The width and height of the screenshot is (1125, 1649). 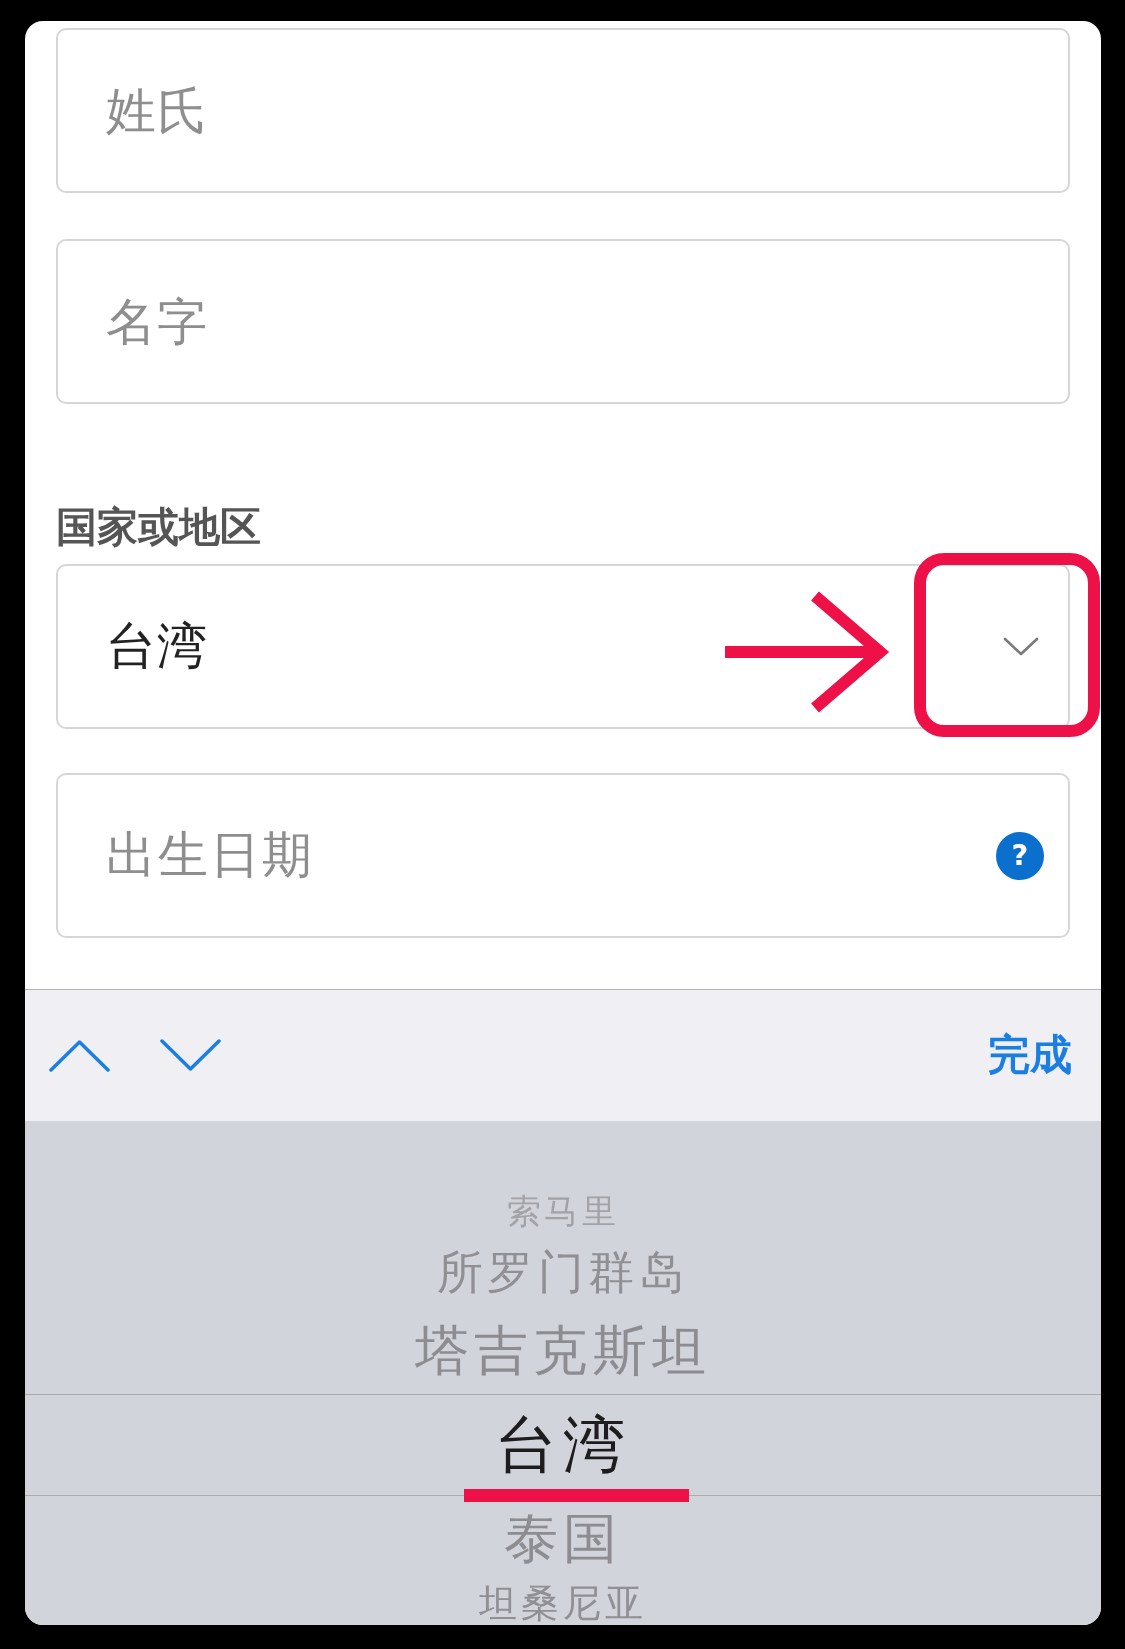 I want to click on help-icon: ?, so click(x=1020, y=855).